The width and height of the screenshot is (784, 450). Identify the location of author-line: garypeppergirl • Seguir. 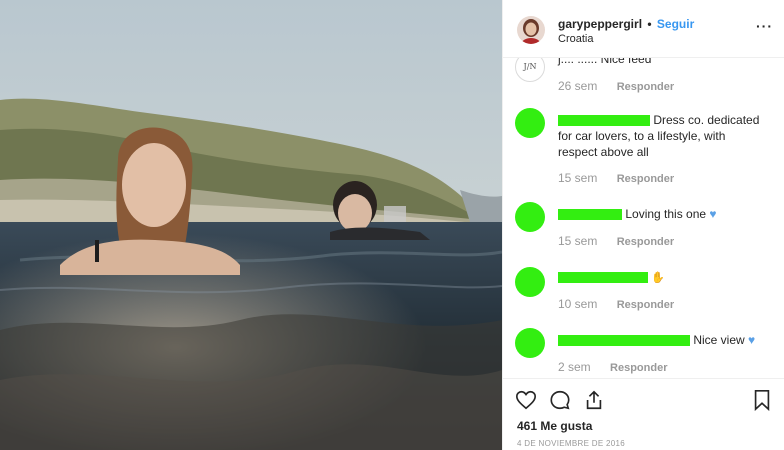
(626, 24).